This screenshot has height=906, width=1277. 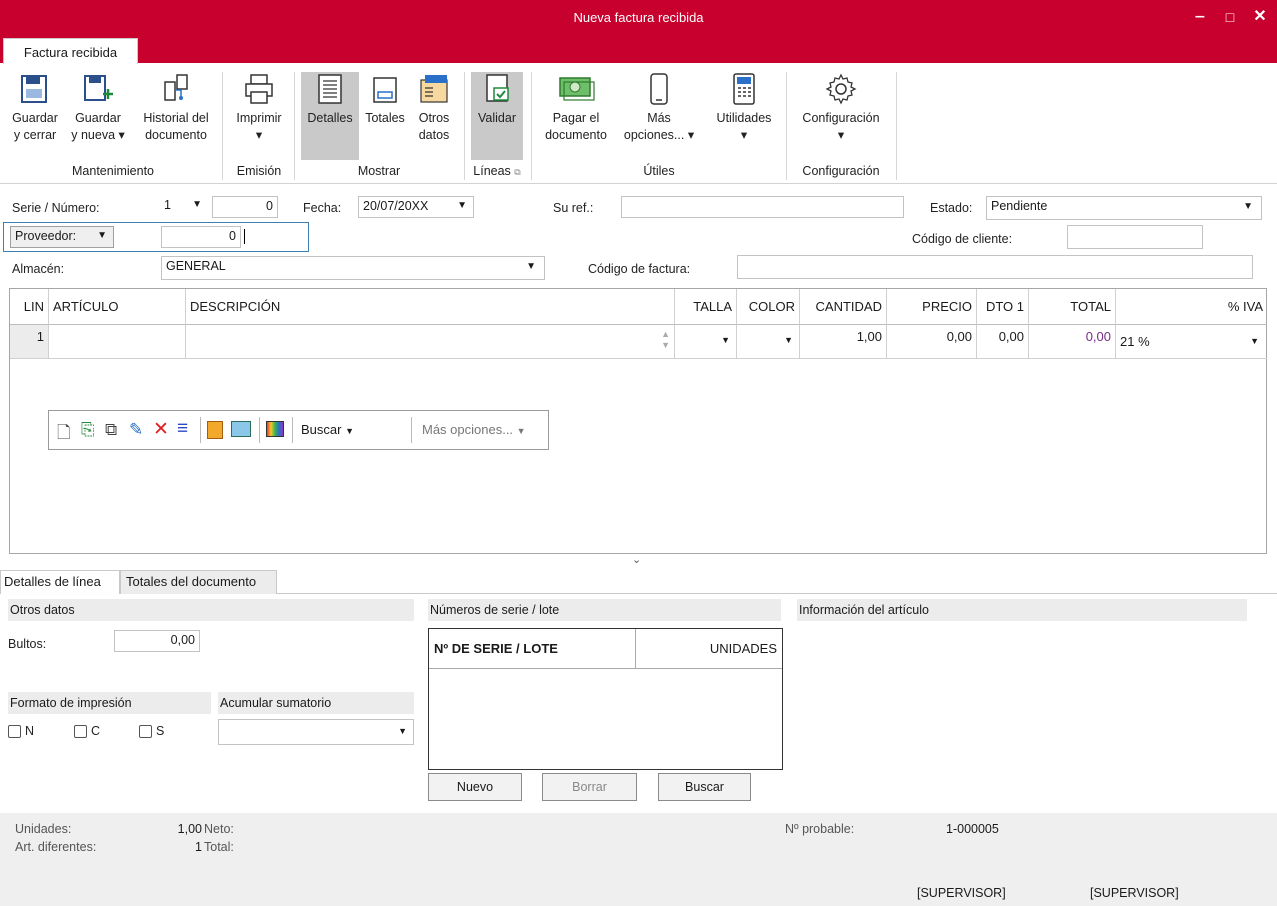 What do you see at coordinates (70, 51) in the screenshot?
I see `tab-factura-recibida: Factura recibida` at bounding box center [70, 51].